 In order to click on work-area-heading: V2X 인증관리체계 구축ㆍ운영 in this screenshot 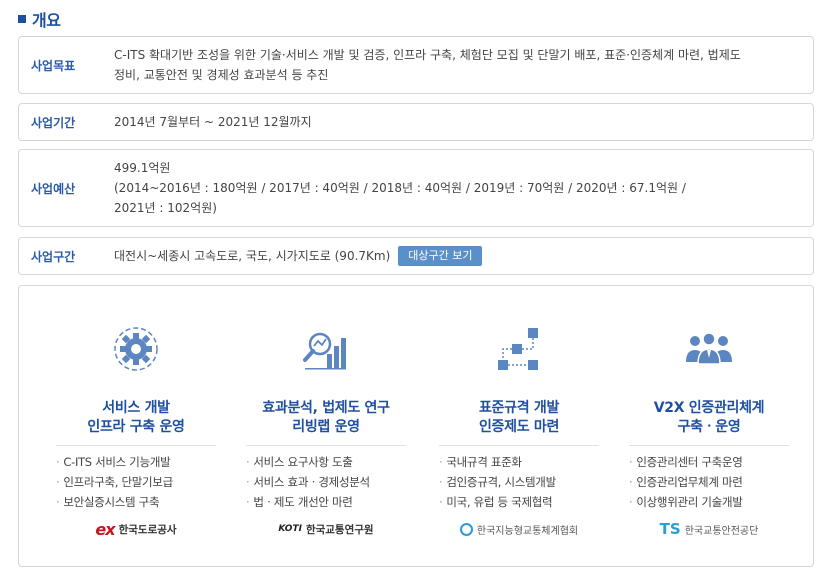, I will do `click(709, 417)`.